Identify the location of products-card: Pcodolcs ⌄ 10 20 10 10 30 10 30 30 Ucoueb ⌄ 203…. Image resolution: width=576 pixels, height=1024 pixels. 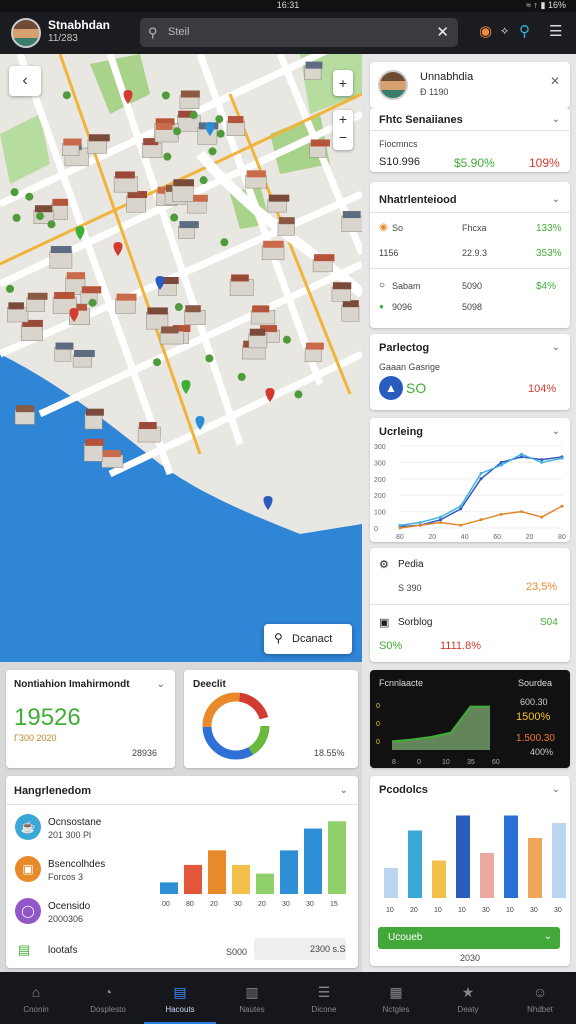
(470, 871).